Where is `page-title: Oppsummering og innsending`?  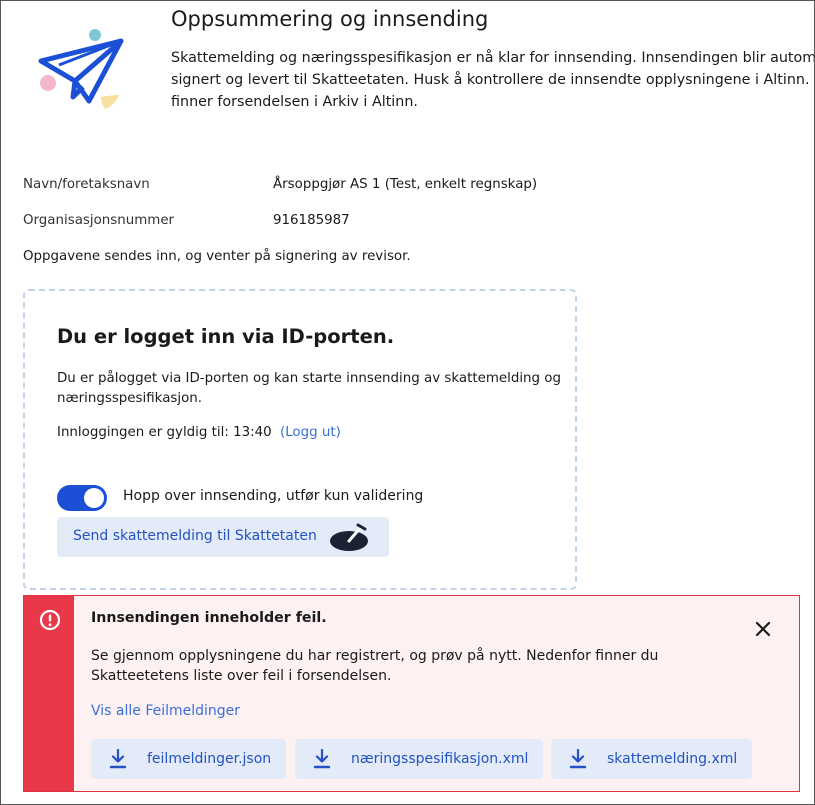
page-title: Oppsummering og innsending is located at coordinates (330, 19).